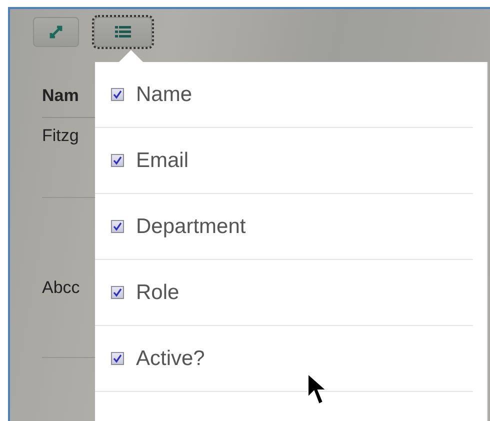 The width and height of the screenshot is (490, 421). I want to click on list-icon, so click(123, 32).